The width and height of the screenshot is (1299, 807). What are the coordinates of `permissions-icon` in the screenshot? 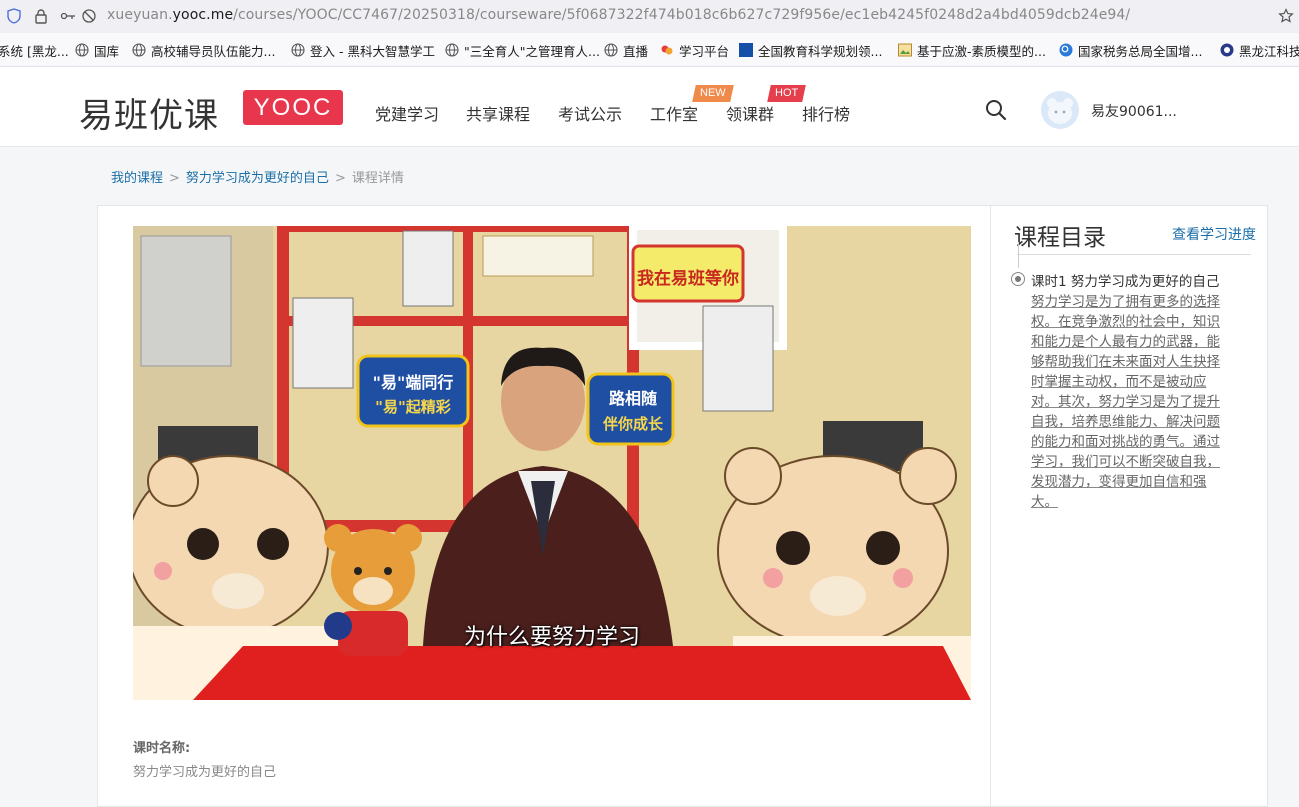 It's located at (68, 16).